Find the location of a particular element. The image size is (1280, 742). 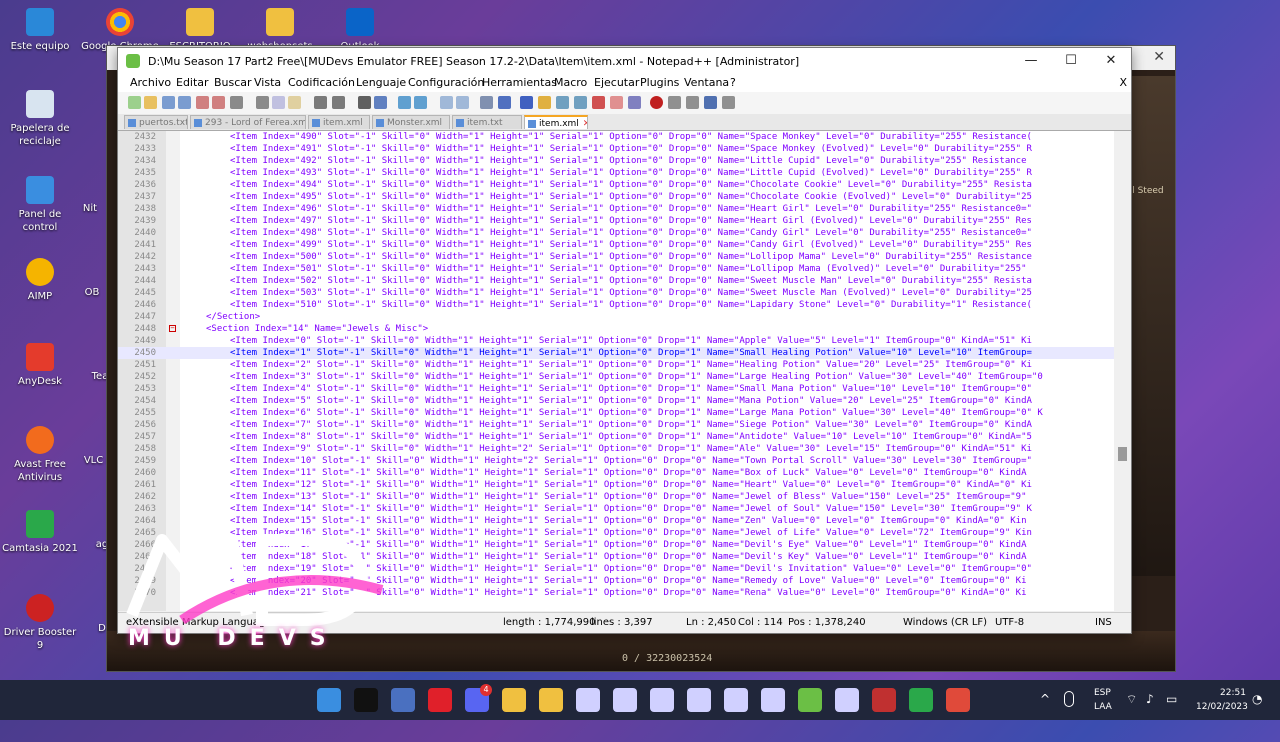

desktop-icon-driver-booster: Driver Booster 9 is located at coordinates (40, 623).